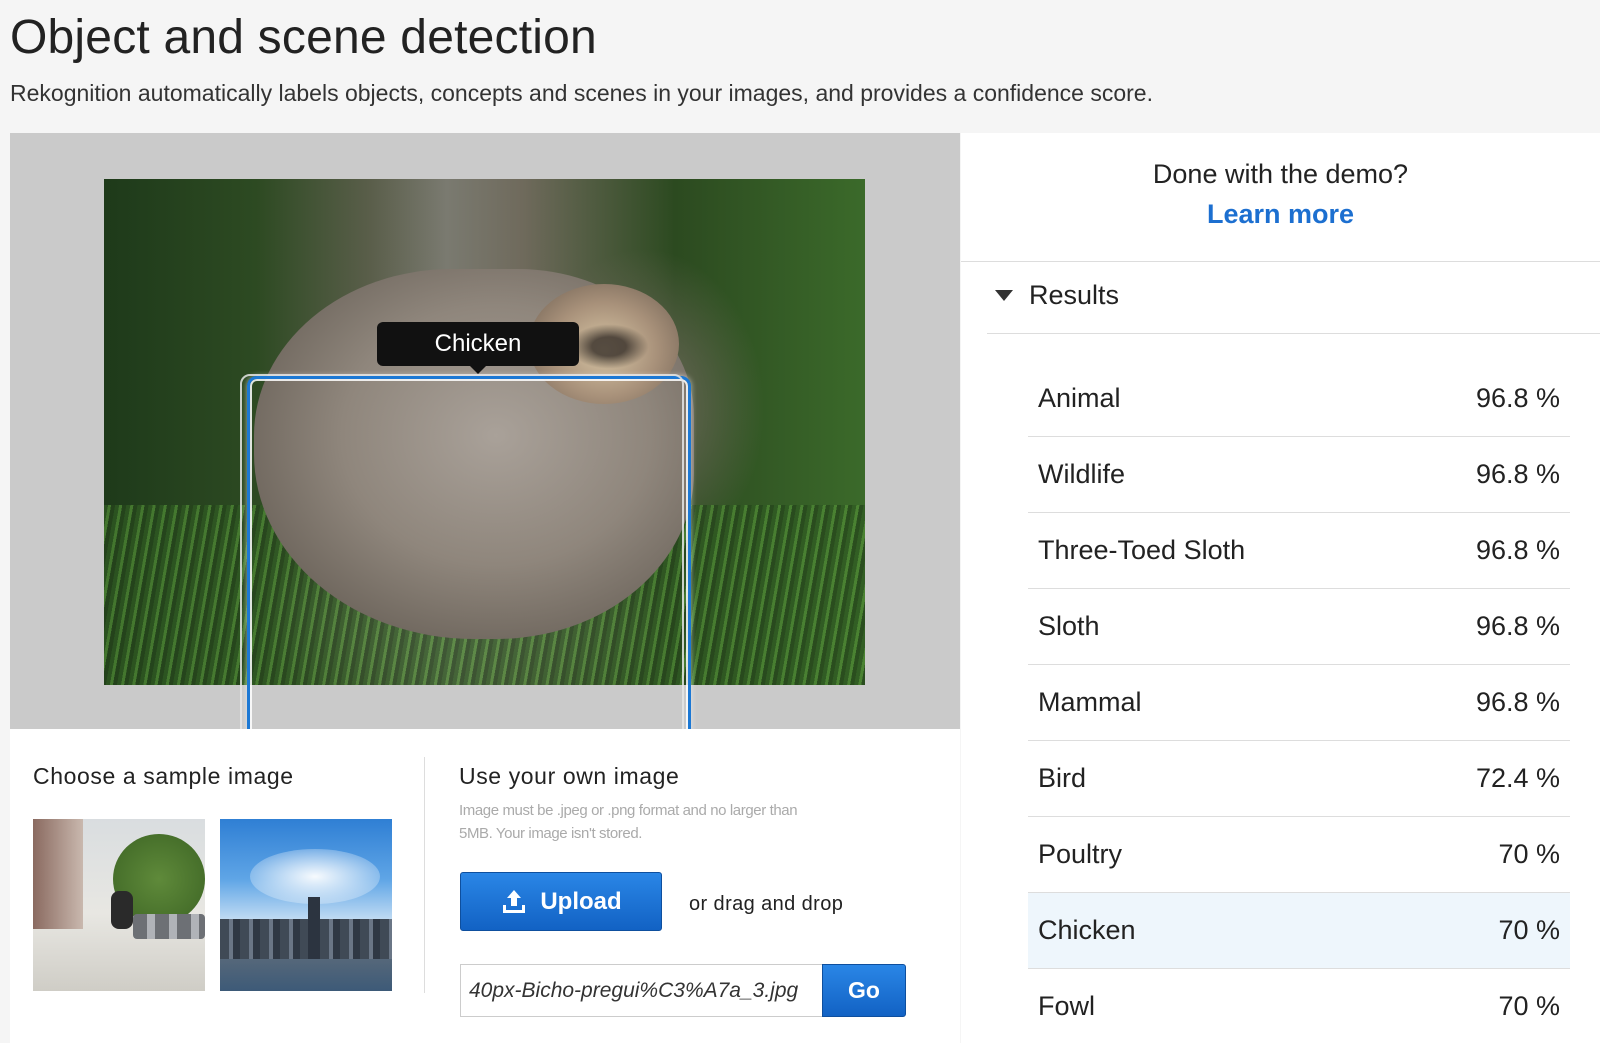  I want to click on result-label: Bird, so click(1062, 778).